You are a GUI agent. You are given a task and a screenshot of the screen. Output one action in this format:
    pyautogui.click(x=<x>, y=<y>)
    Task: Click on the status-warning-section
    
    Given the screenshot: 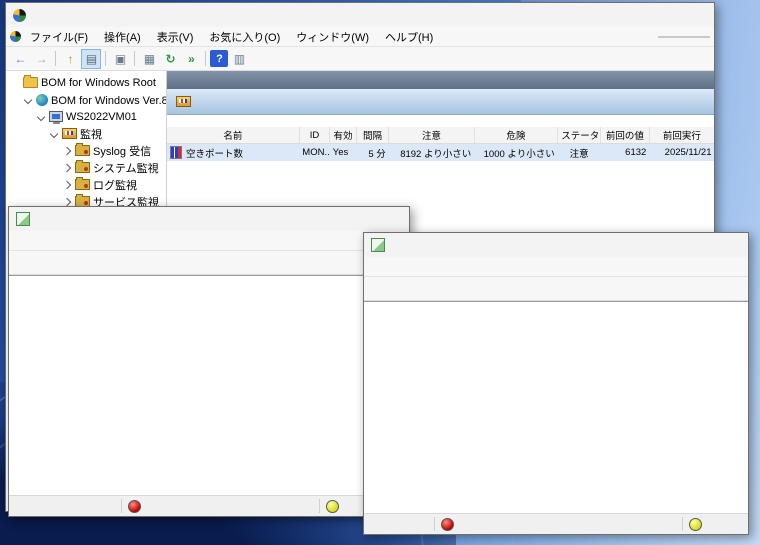 What is the action you would take?
    pyautogui.click(x=715, y=524)
    